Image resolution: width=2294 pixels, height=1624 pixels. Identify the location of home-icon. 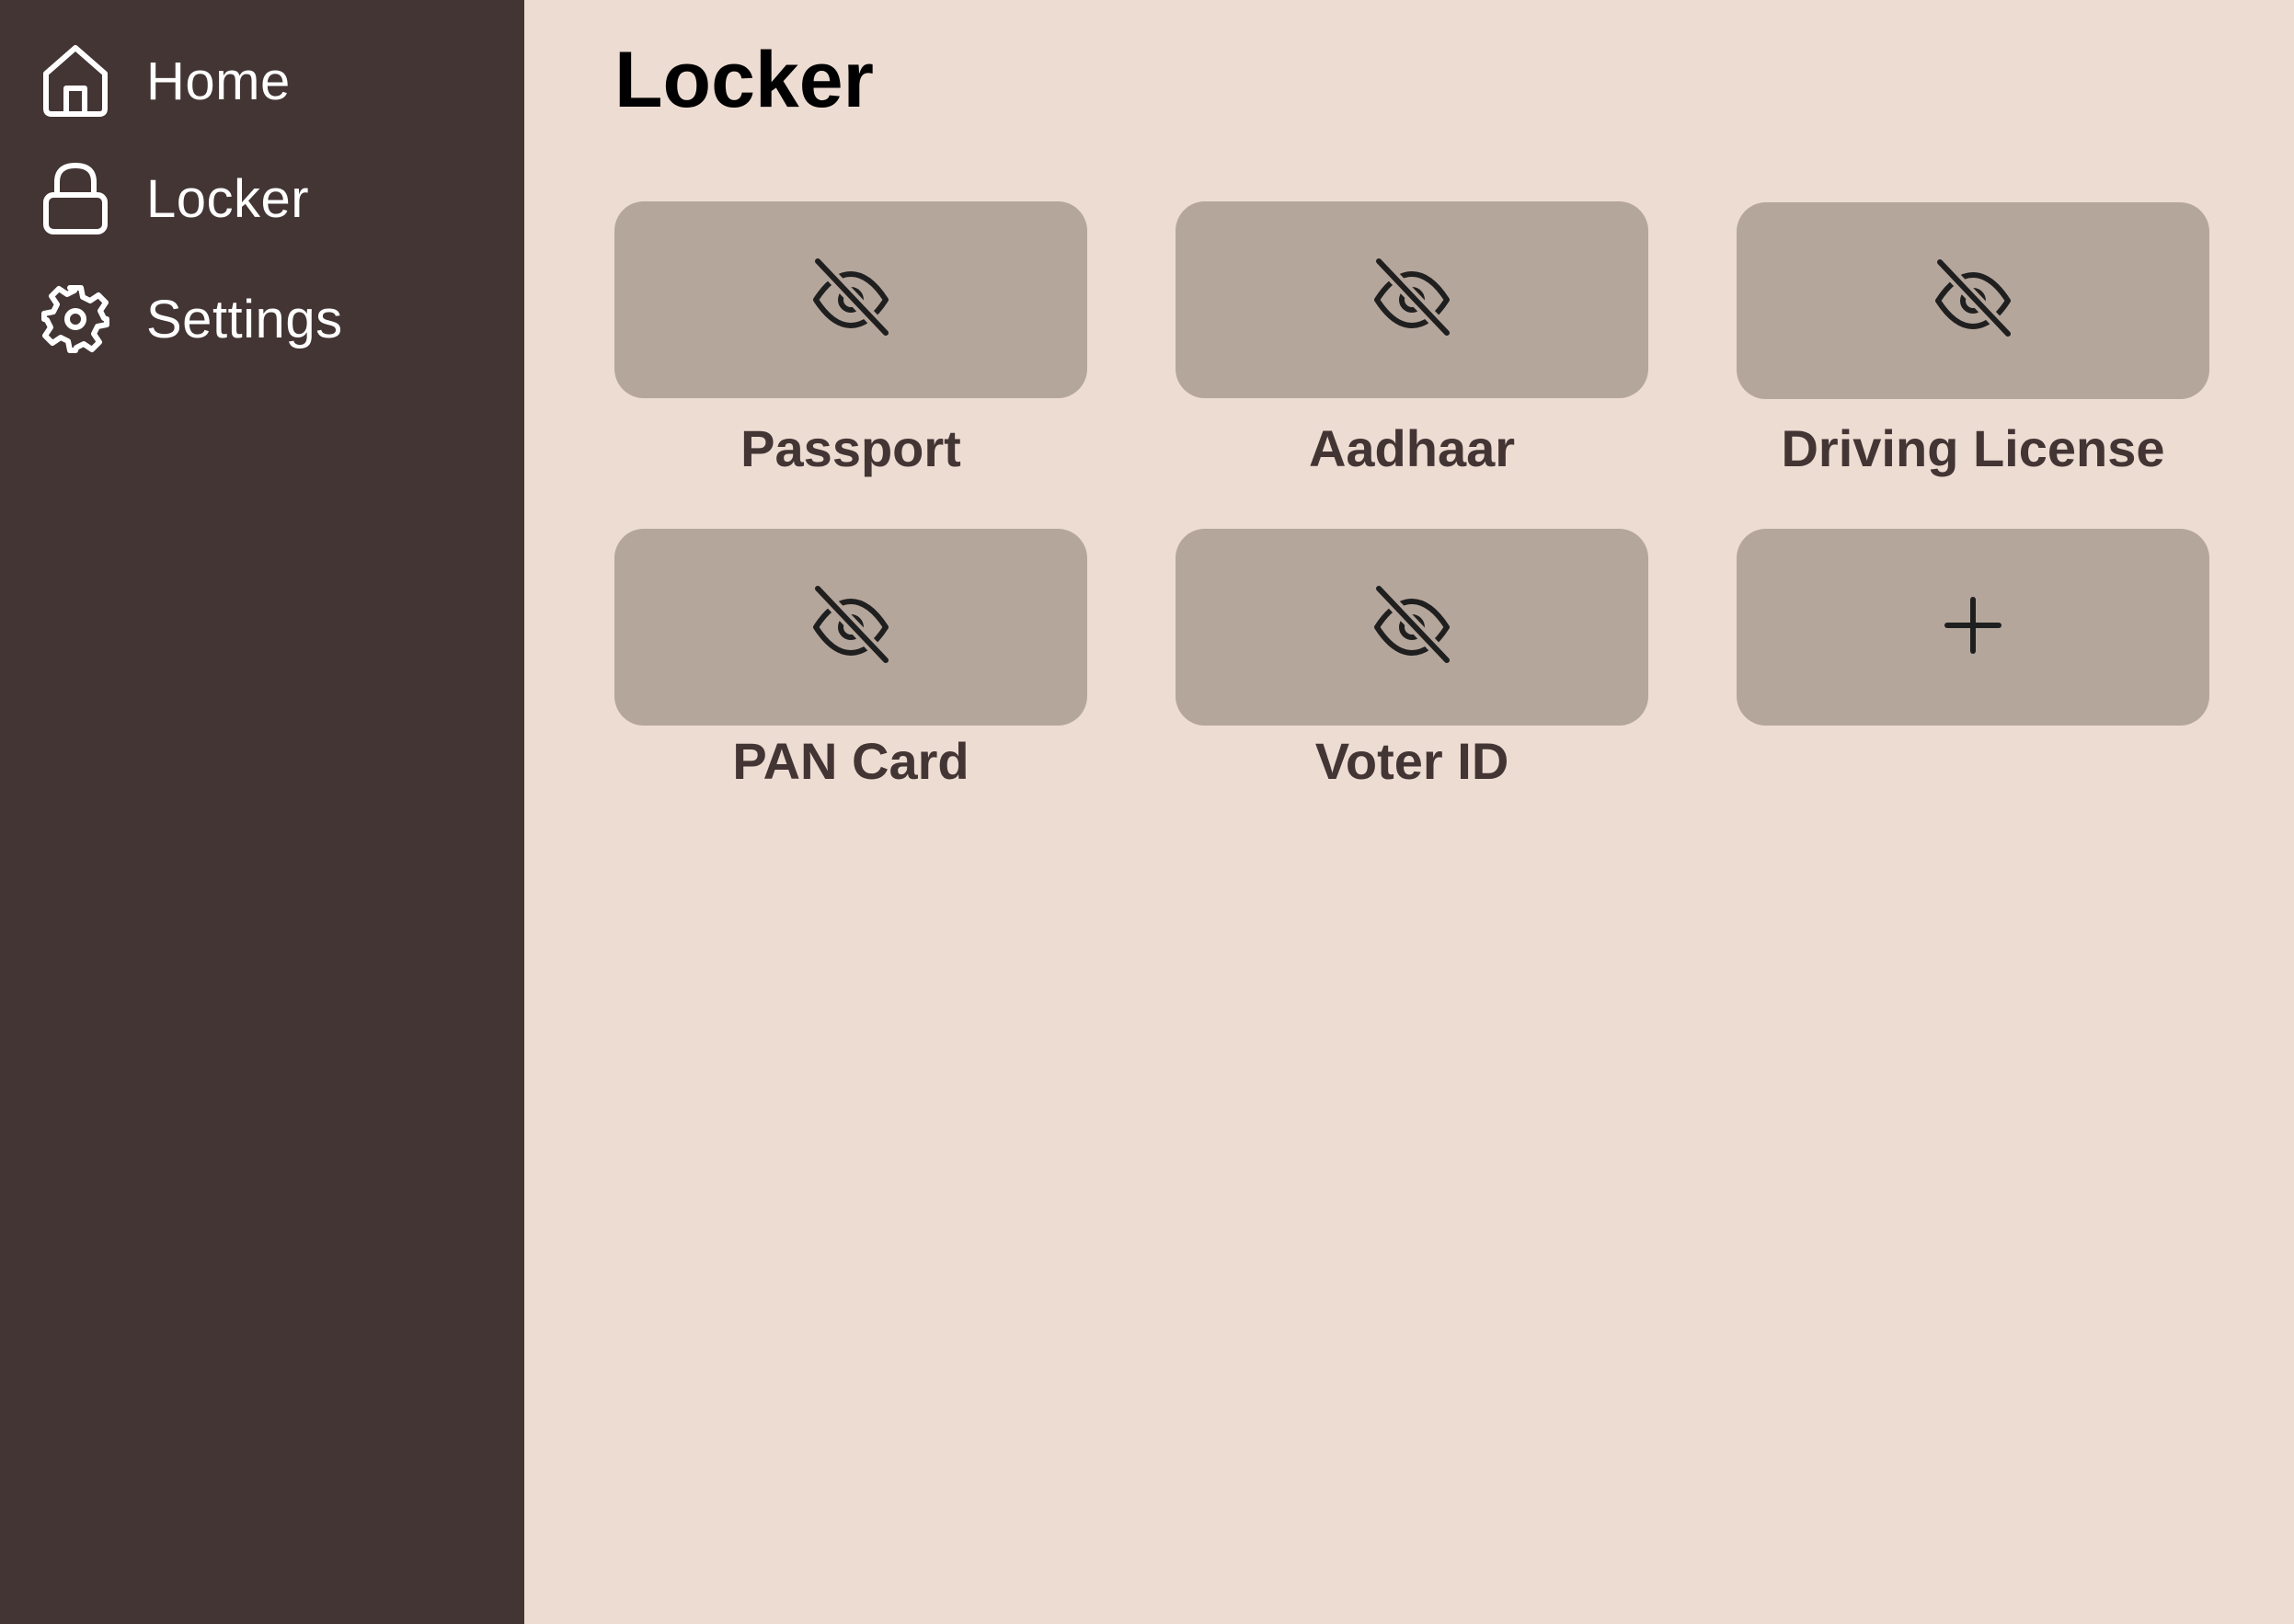
(75, 81).